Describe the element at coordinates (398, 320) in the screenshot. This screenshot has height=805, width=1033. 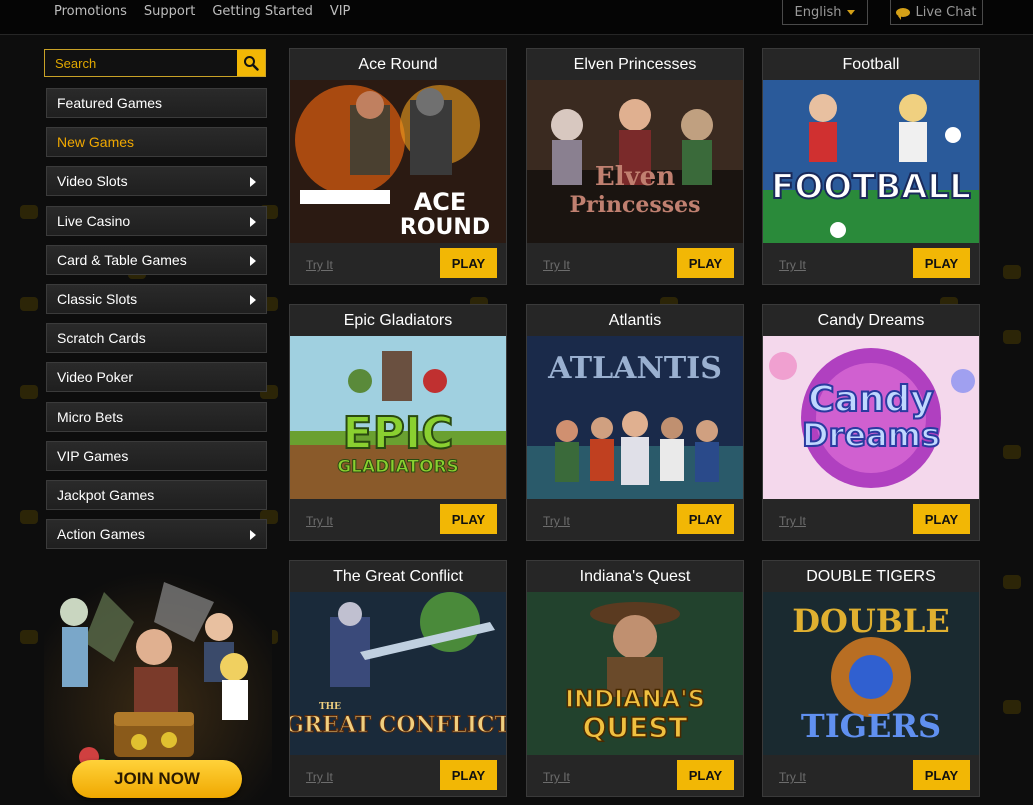
I see `game-title: Epic Gladiators` at that location.